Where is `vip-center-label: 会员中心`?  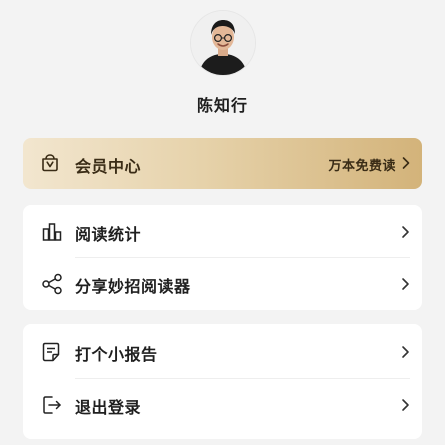 vip-center-label: 会员中心 is located at coordinates (108, 166).